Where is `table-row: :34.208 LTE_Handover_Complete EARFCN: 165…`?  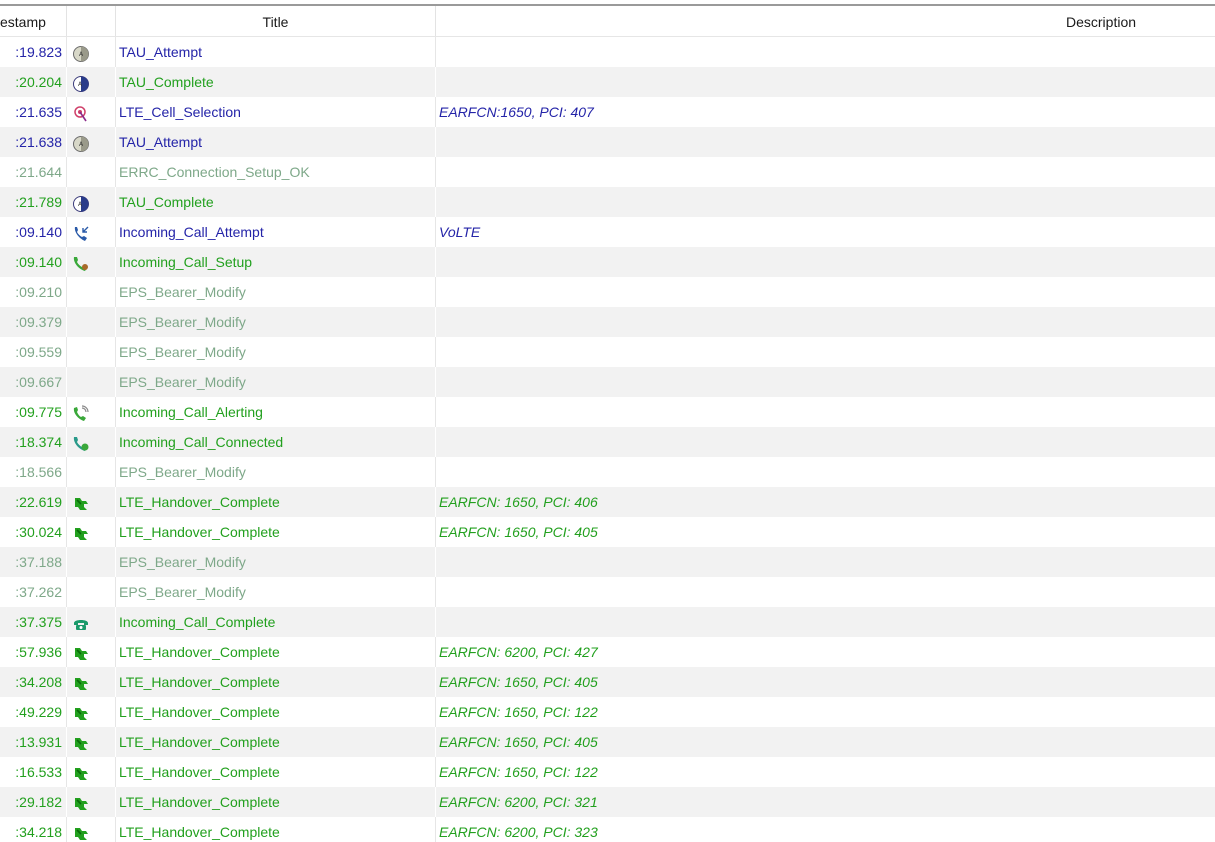
table-row: :34.208 LTE_Handover_Complete EARFCN: 165… is located at coordinates (607, 682).